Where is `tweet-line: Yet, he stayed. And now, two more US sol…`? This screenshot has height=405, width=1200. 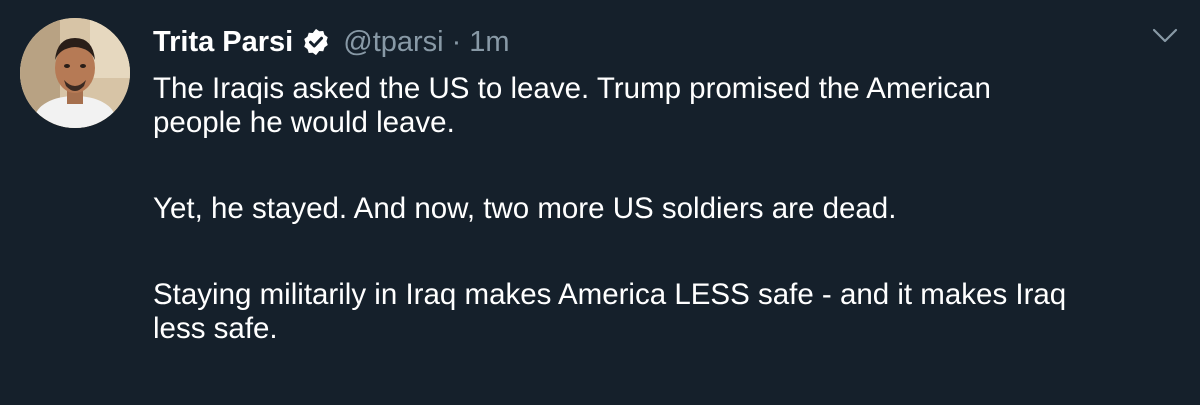
tweet-line: Yet, he stayed. And now, two more US sol… is located at coordinates (525, 208).